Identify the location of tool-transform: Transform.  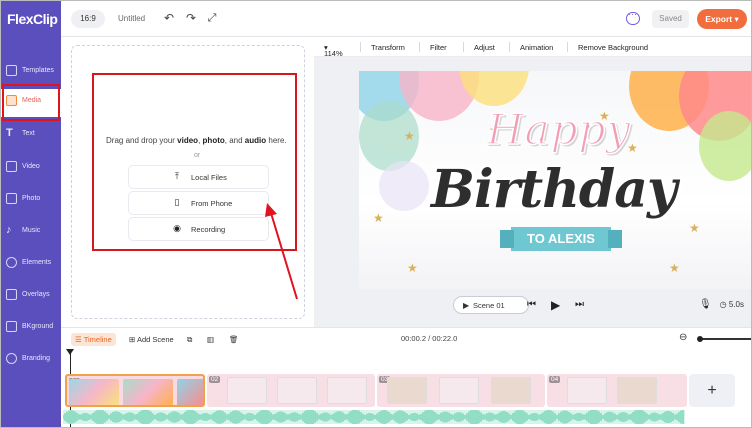
(388, 47).